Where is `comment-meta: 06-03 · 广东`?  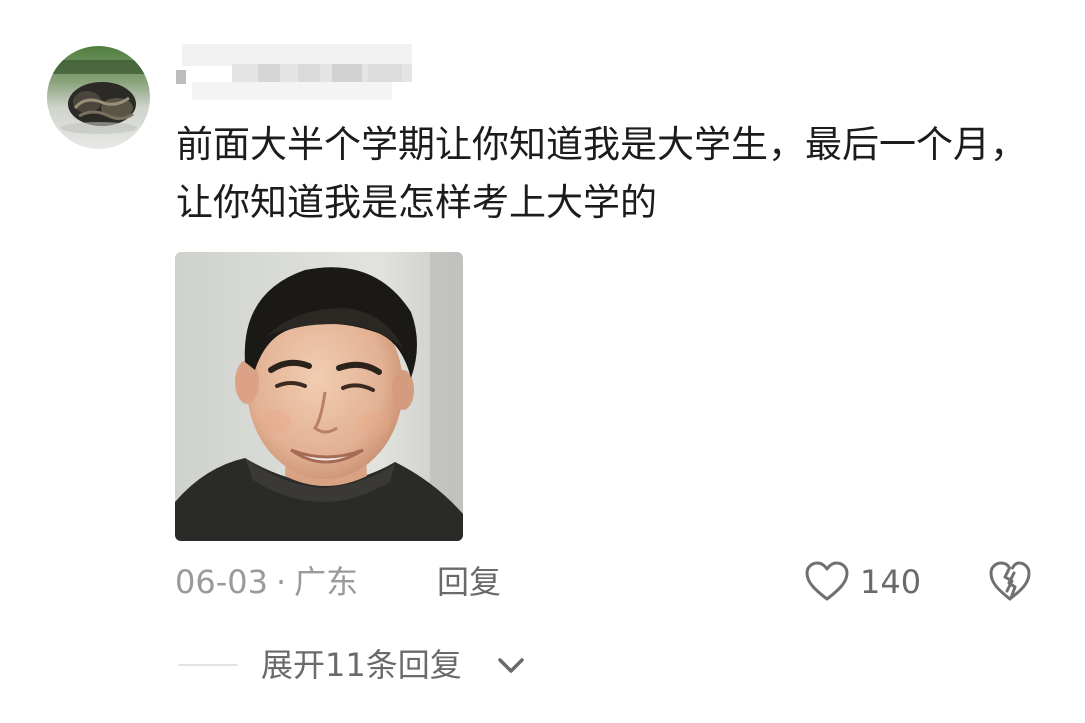
comment-meta: 06-03 · 广东 is located at coordinates (266, 582).